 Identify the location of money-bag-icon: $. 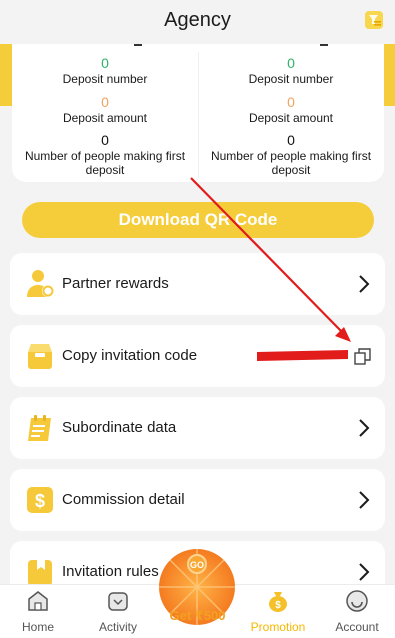
(278, 602).